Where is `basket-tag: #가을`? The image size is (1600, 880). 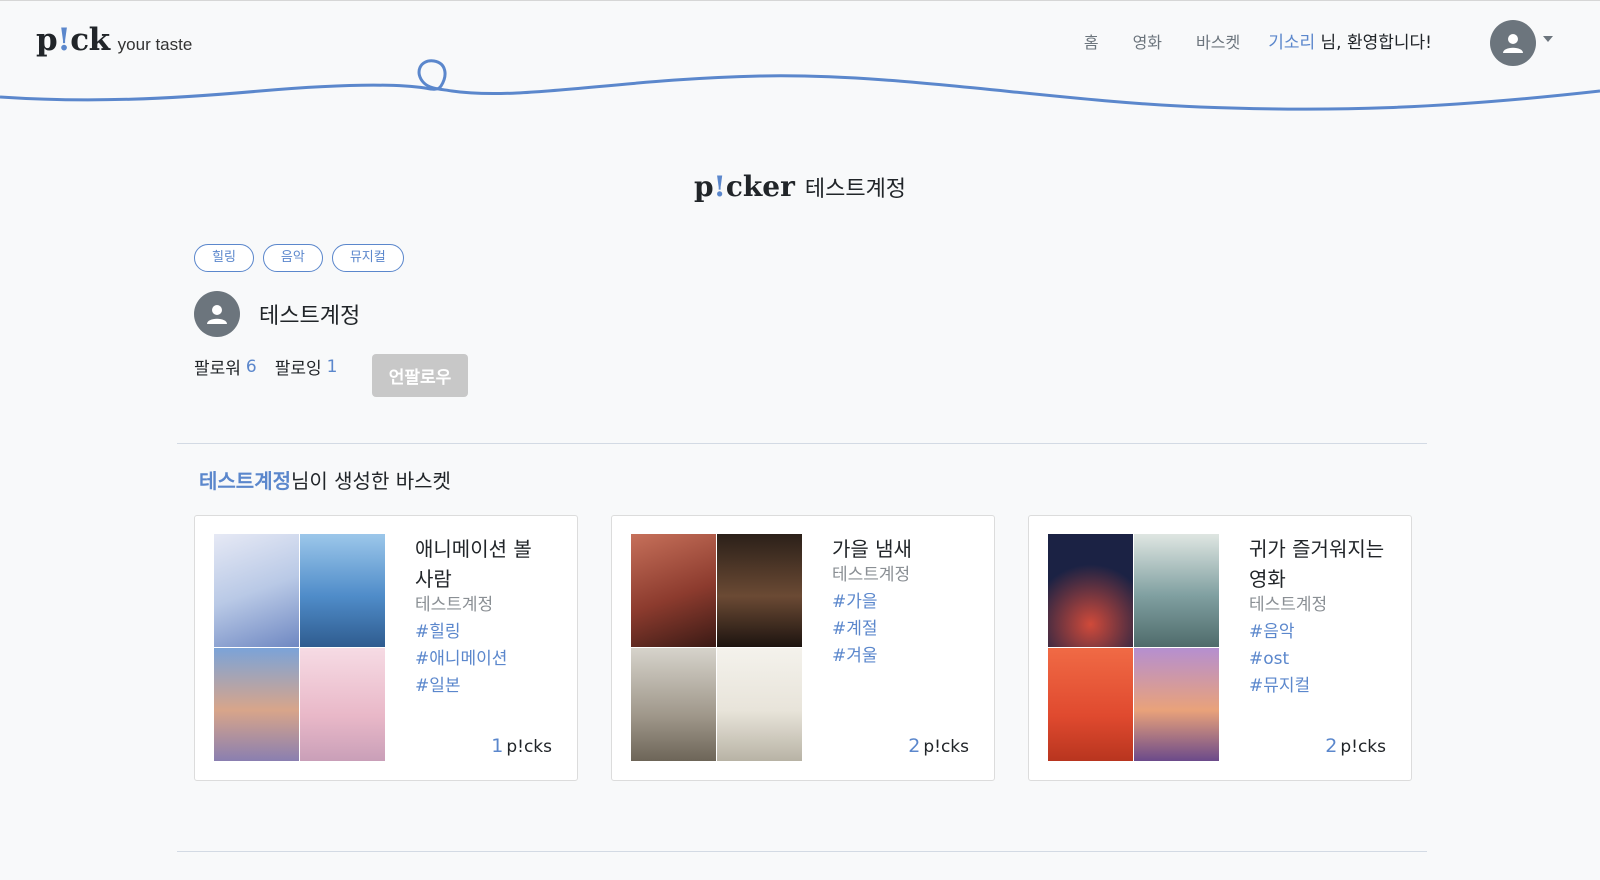
basket-tag: #가을 is located at coordinates (907, 602).